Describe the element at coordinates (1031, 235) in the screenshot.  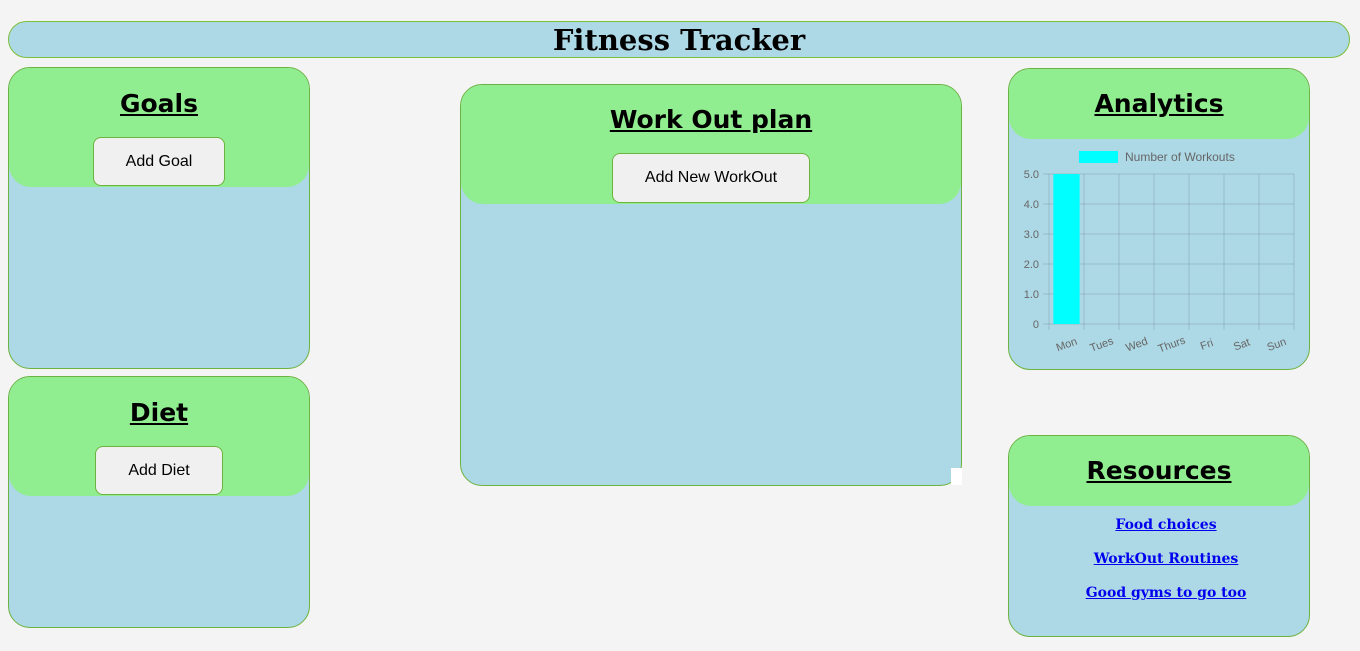
I see `y-tick-label: 3.0` at that location.